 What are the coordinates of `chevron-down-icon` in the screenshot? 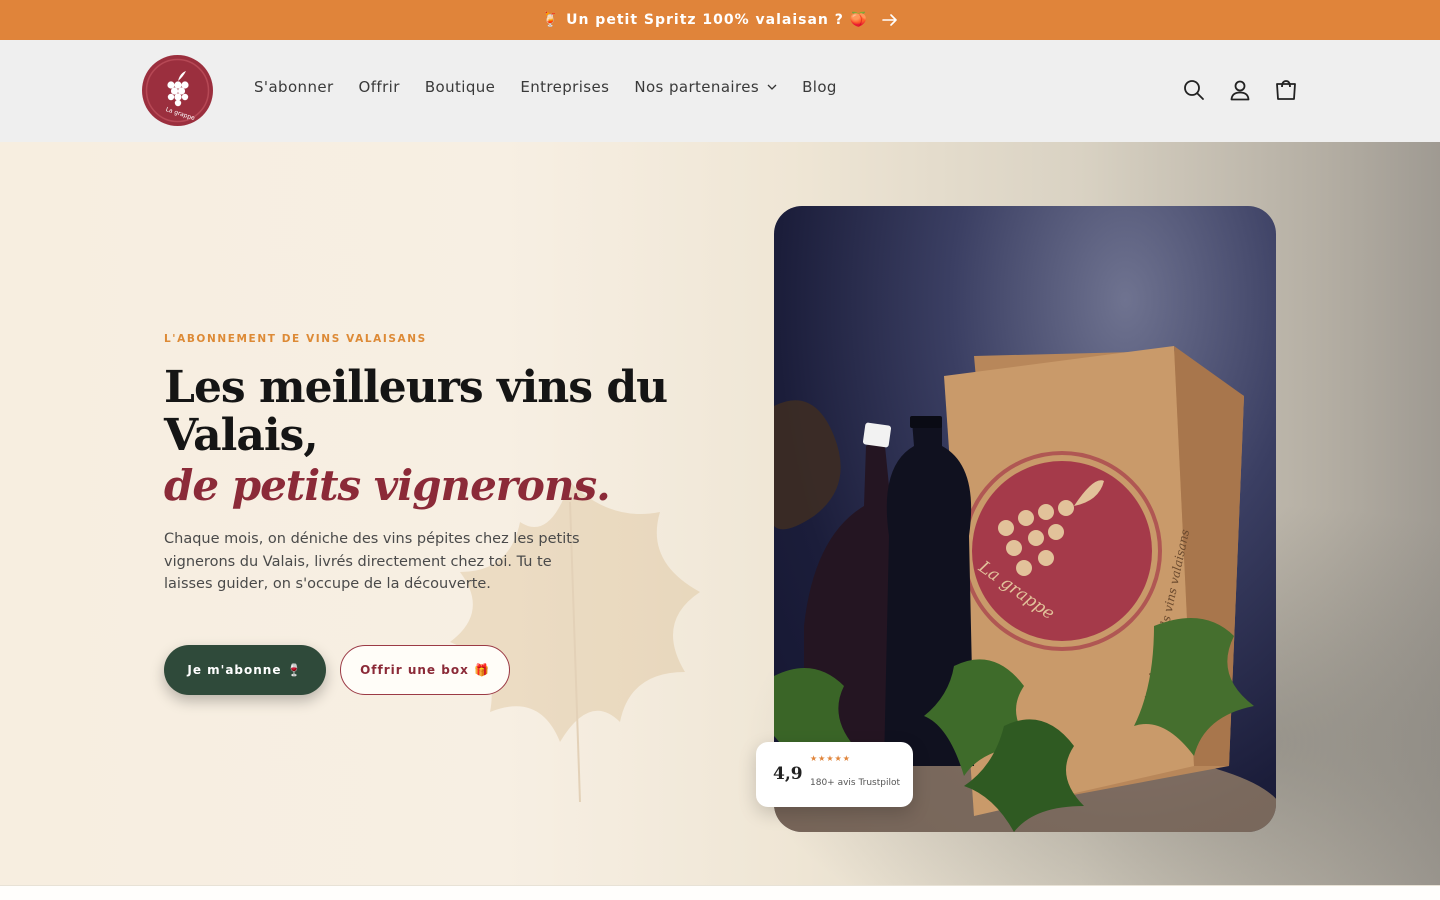 It's located at (772, 87).